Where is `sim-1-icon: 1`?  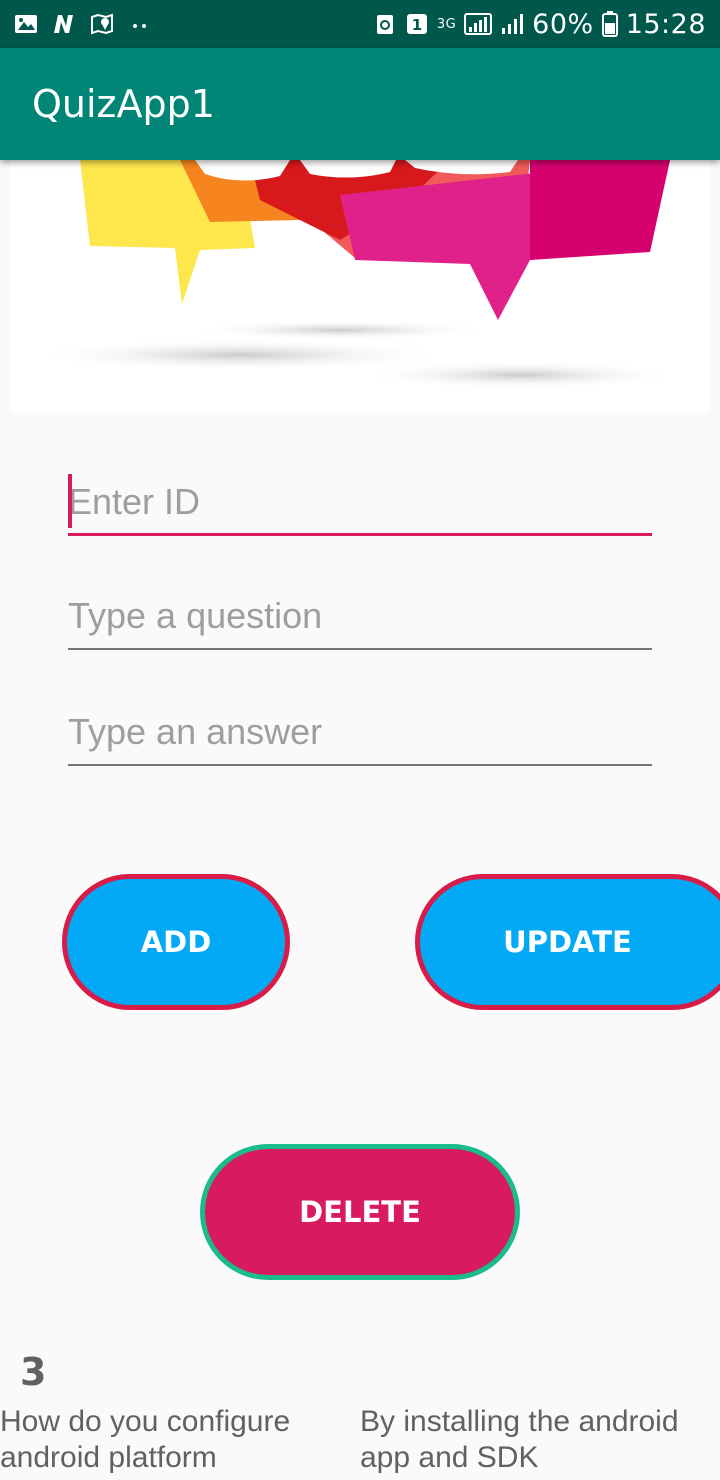 sim-1-icon: 1 is located at coordinates (416, 24).